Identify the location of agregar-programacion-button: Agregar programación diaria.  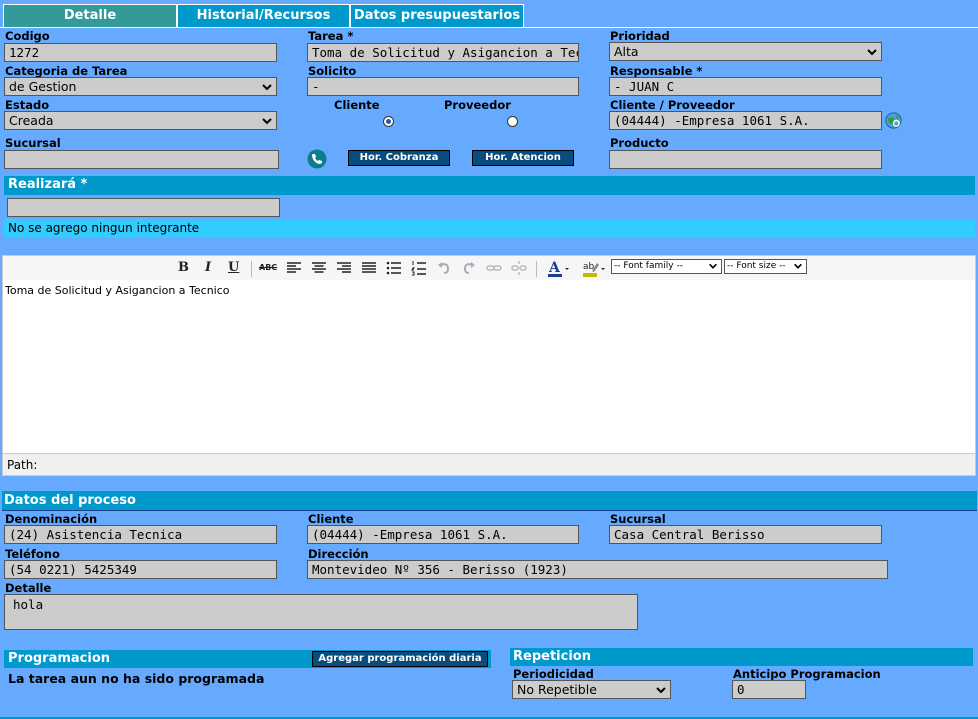
(400, 659).